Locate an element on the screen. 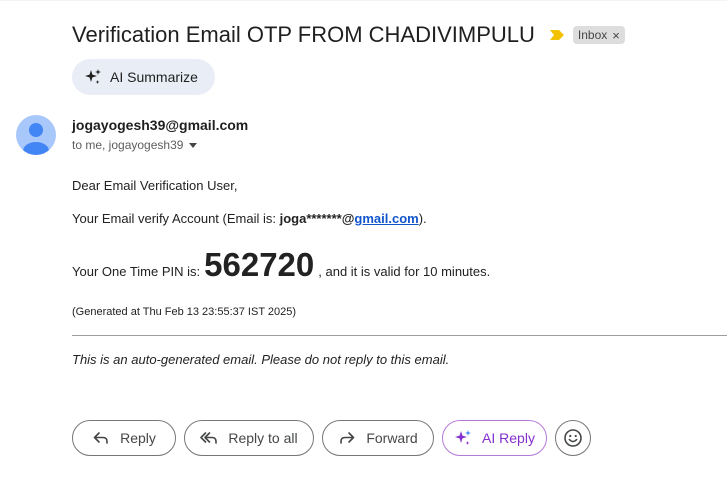 Image resolution: width=727 pixels, height=488 pixels. forward-button: Forward is located at coordinates (378, 438).